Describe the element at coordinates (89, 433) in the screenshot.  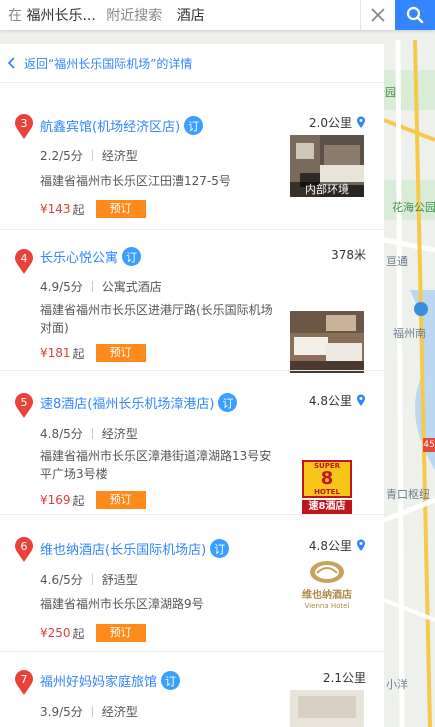
I see `rating-type: 4.8/5分 经济型` at that location.